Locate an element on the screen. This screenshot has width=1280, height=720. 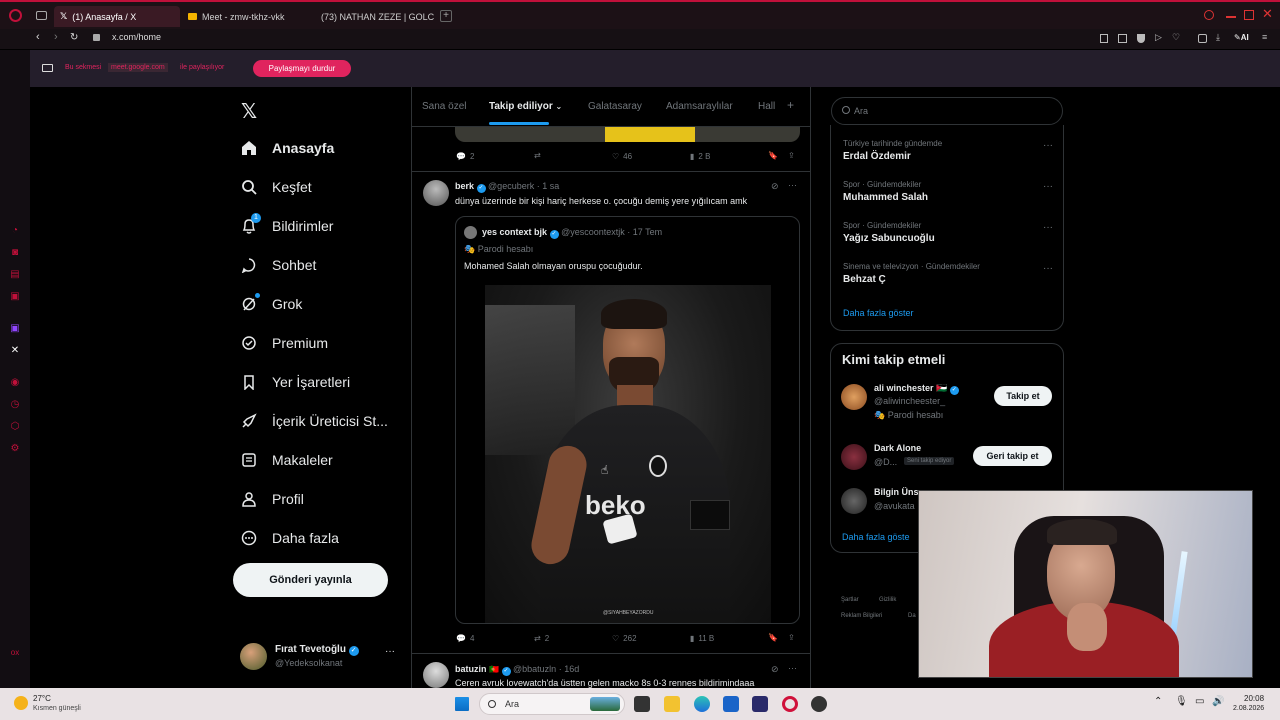
nav-more: Daha fazla is located at coordinates (289, 538).